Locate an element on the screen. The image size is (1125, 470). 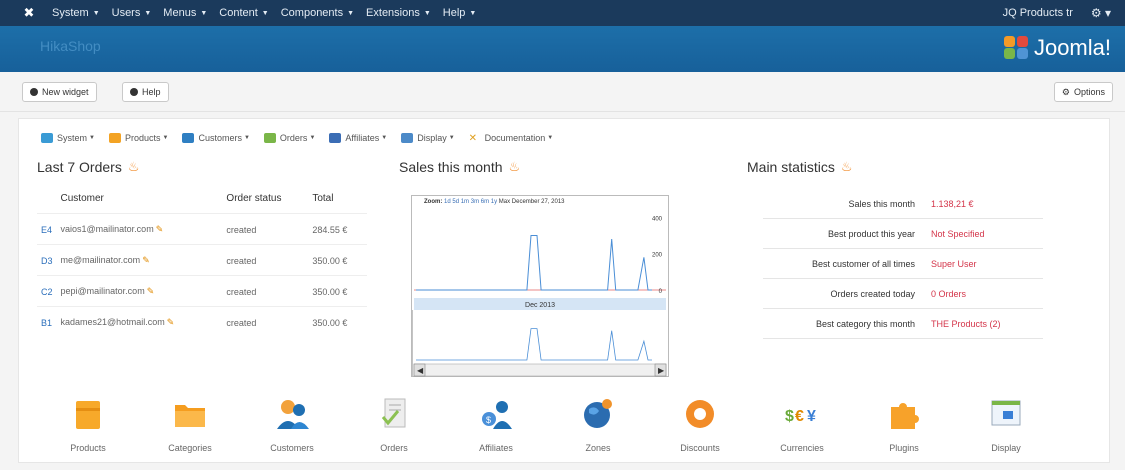
hmenu-display: Display ▼ is located at coordinates (428, 138).